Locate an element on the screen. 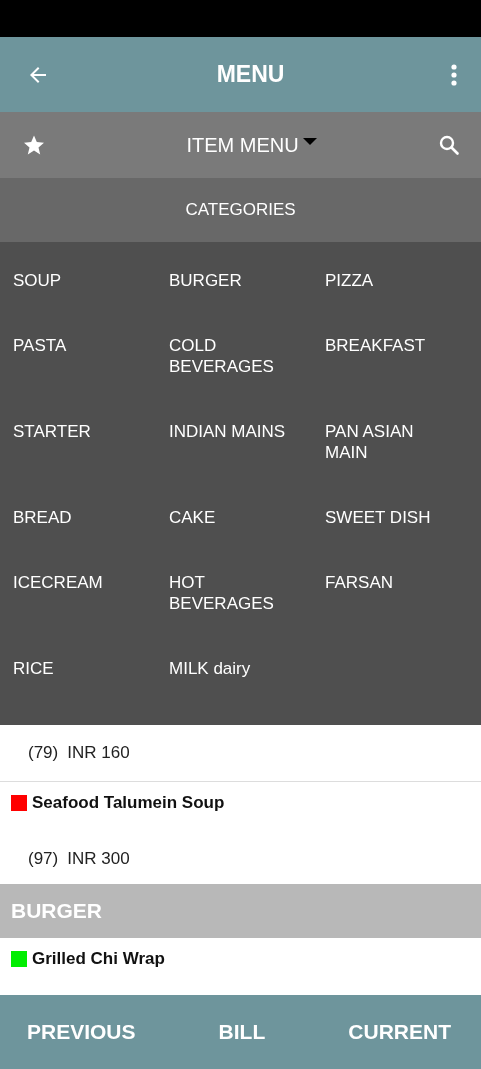  category-item: BURGER is located at coordinates (205, 280).